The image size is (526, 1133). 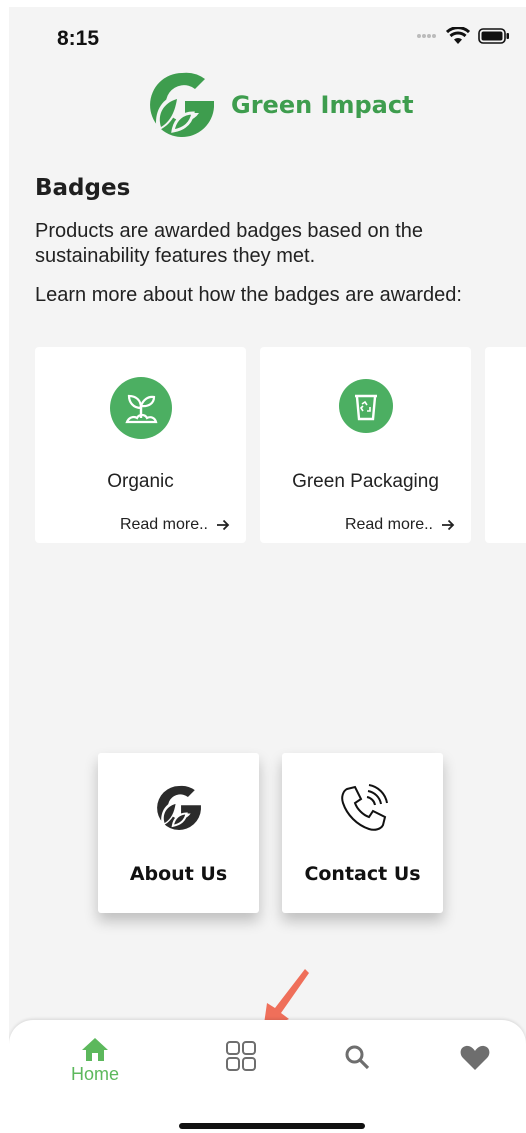 I want to click on nav-search, so click(x=357, y=1060).